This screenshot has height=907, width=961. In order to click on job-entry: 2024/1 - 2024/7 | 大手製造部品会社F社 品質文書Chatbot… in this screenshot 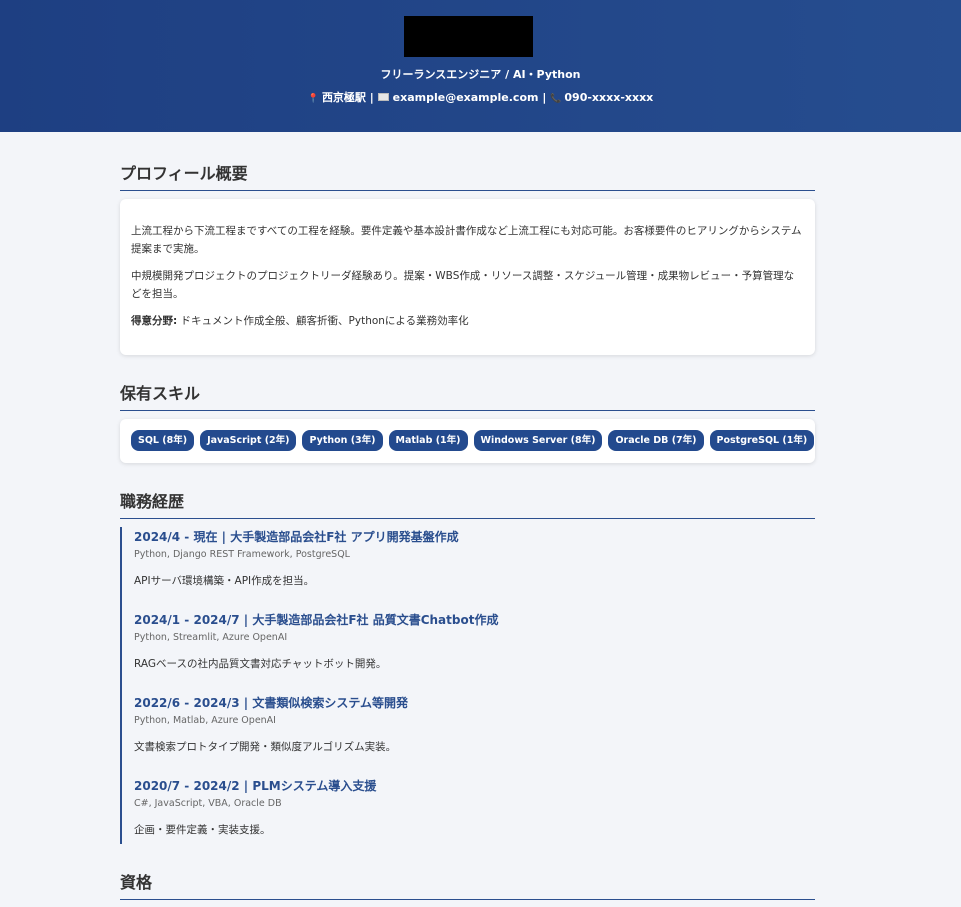, I will do `click(474, 652)`.